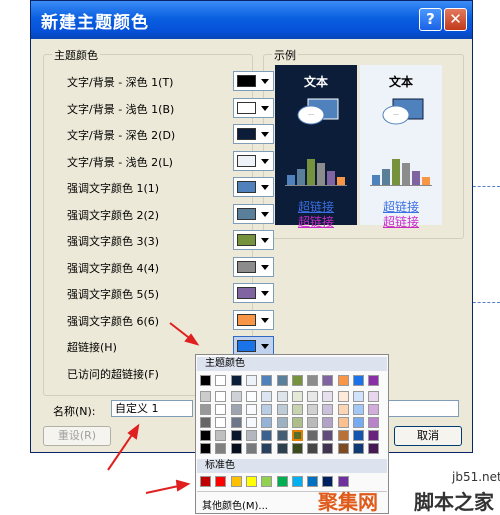 The height and width of the screenshot is (515, 500). Describe the element at coordinates (183, 485) in the screenshot. I see `annotation-arrow-head` at that location.